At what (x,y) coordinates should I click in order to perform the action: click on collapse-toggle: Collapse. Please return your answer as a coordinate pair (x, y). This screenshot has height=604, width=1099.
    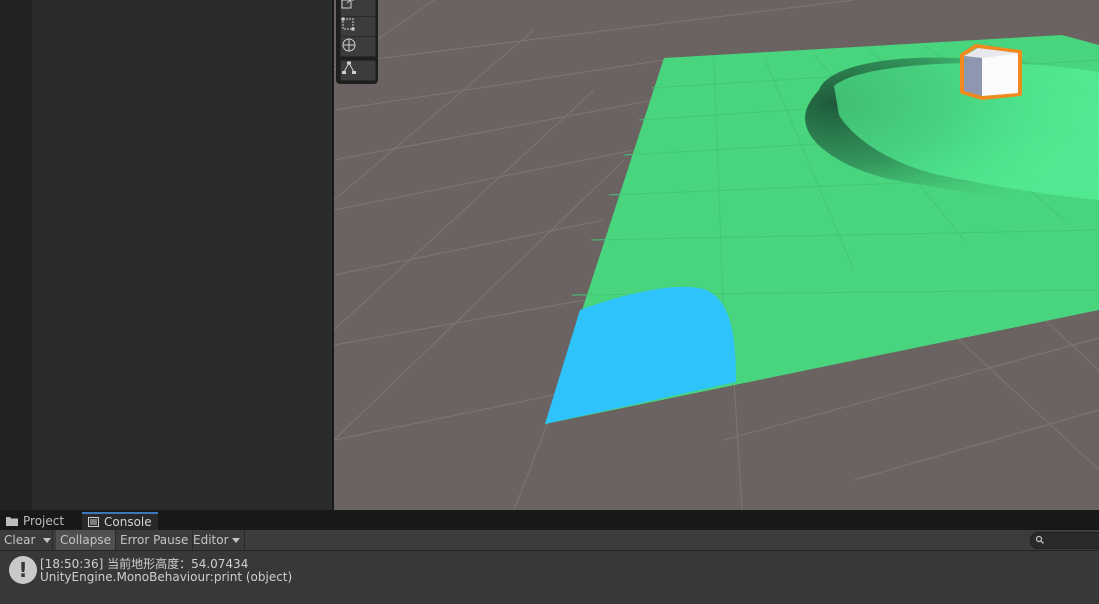
    Looking at the image, I should click on (86, 540).